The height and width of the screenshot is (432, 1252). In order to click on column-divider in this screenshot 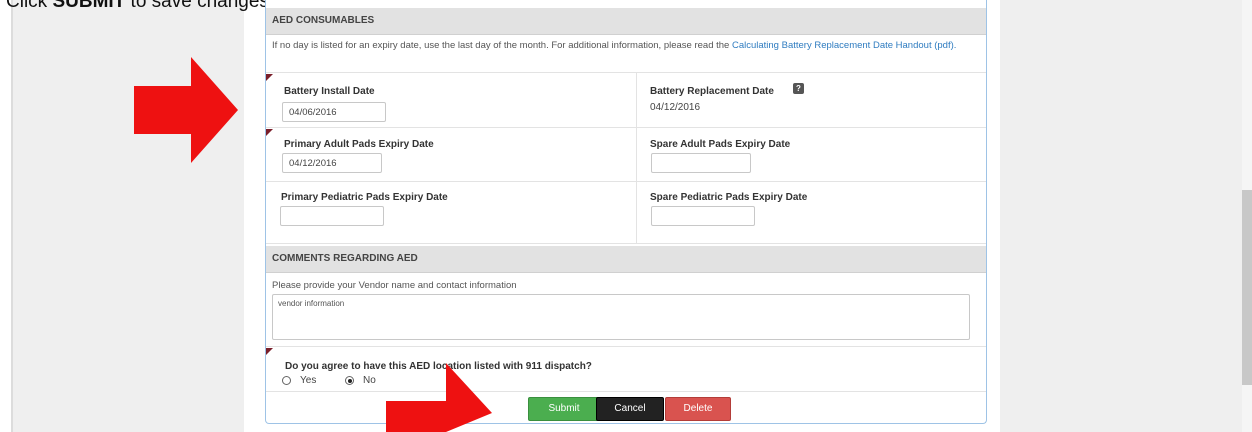, I will do `click(636, 157)`.